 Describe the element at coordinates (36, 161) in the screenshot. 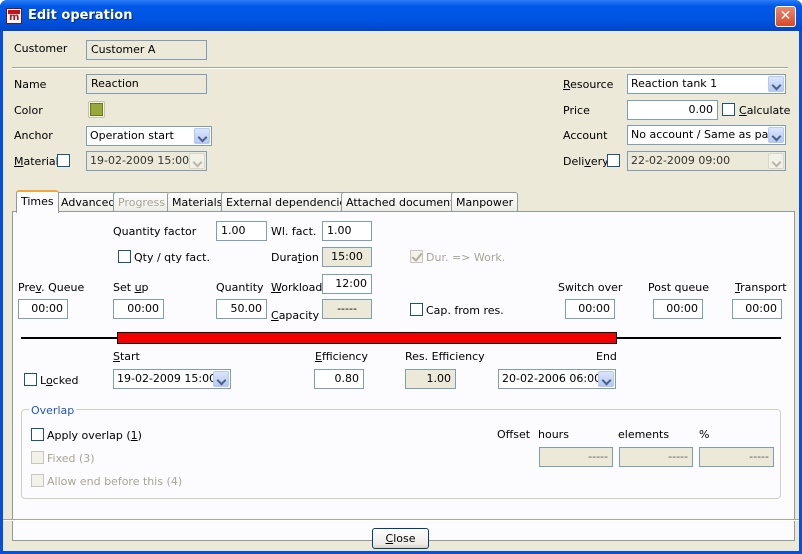

I see `material-label: Material` at that location.